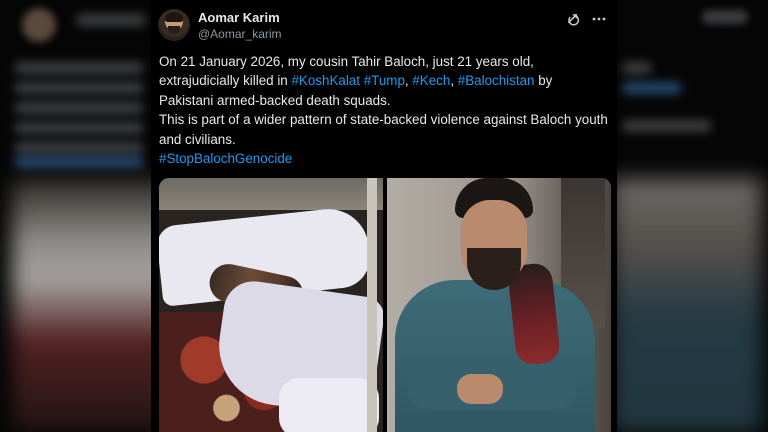  Describe the element at coordinates (39, 25) in the screenshot. I see `blurred-avatar` at that location.